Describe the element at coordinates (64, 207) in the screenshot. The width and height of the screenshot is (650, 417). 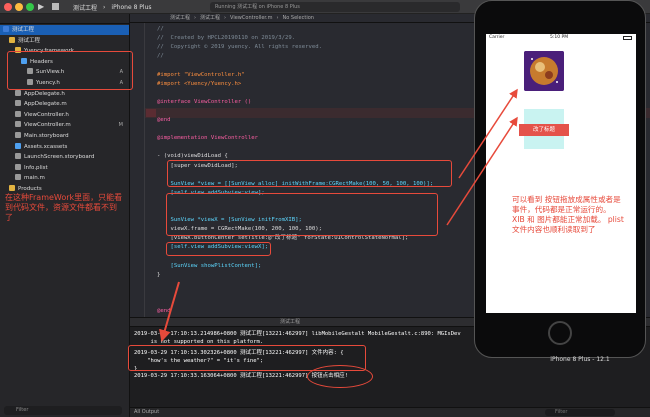
I see `left-annotation-note: 在这种FrameWork里面，只能看到代码文件，资源文件都看不到了` at that location.